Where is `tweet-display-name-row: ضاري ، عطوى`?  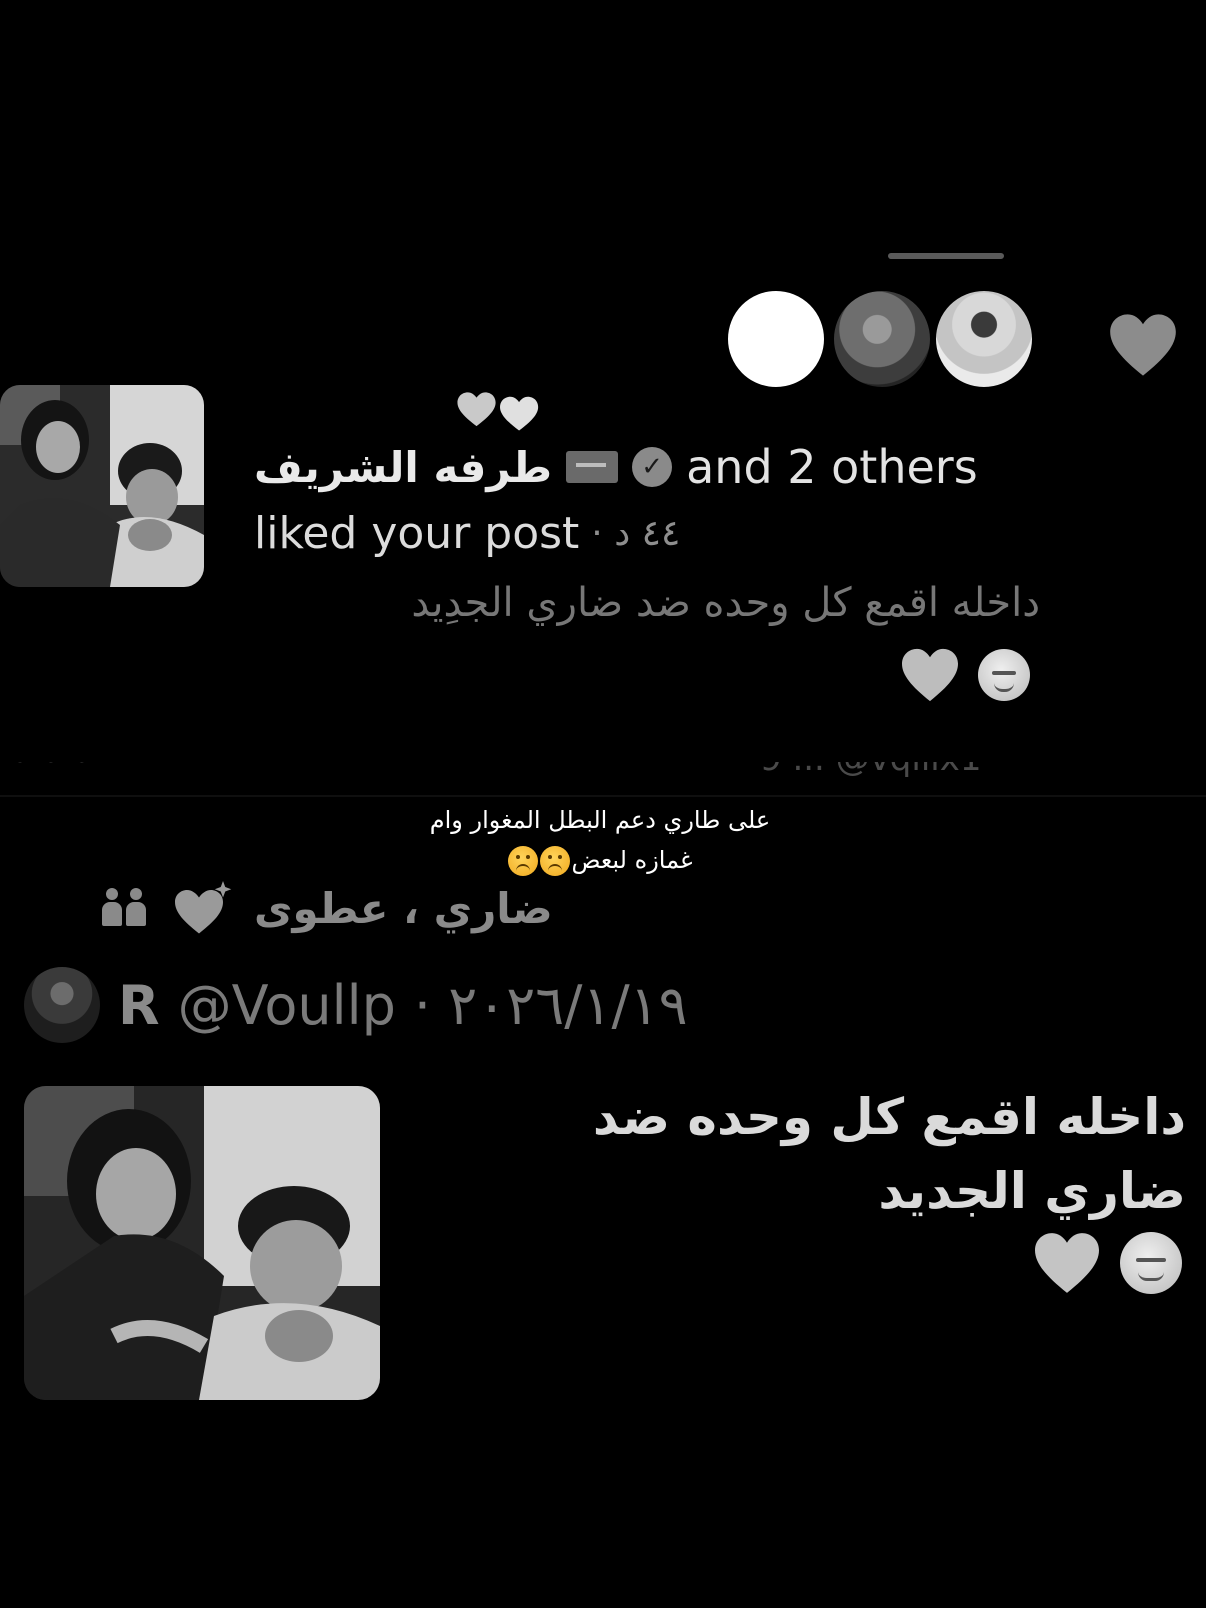 tweet-display-name-row: ضاري ، عطوى is located at coordinates (326, 908).